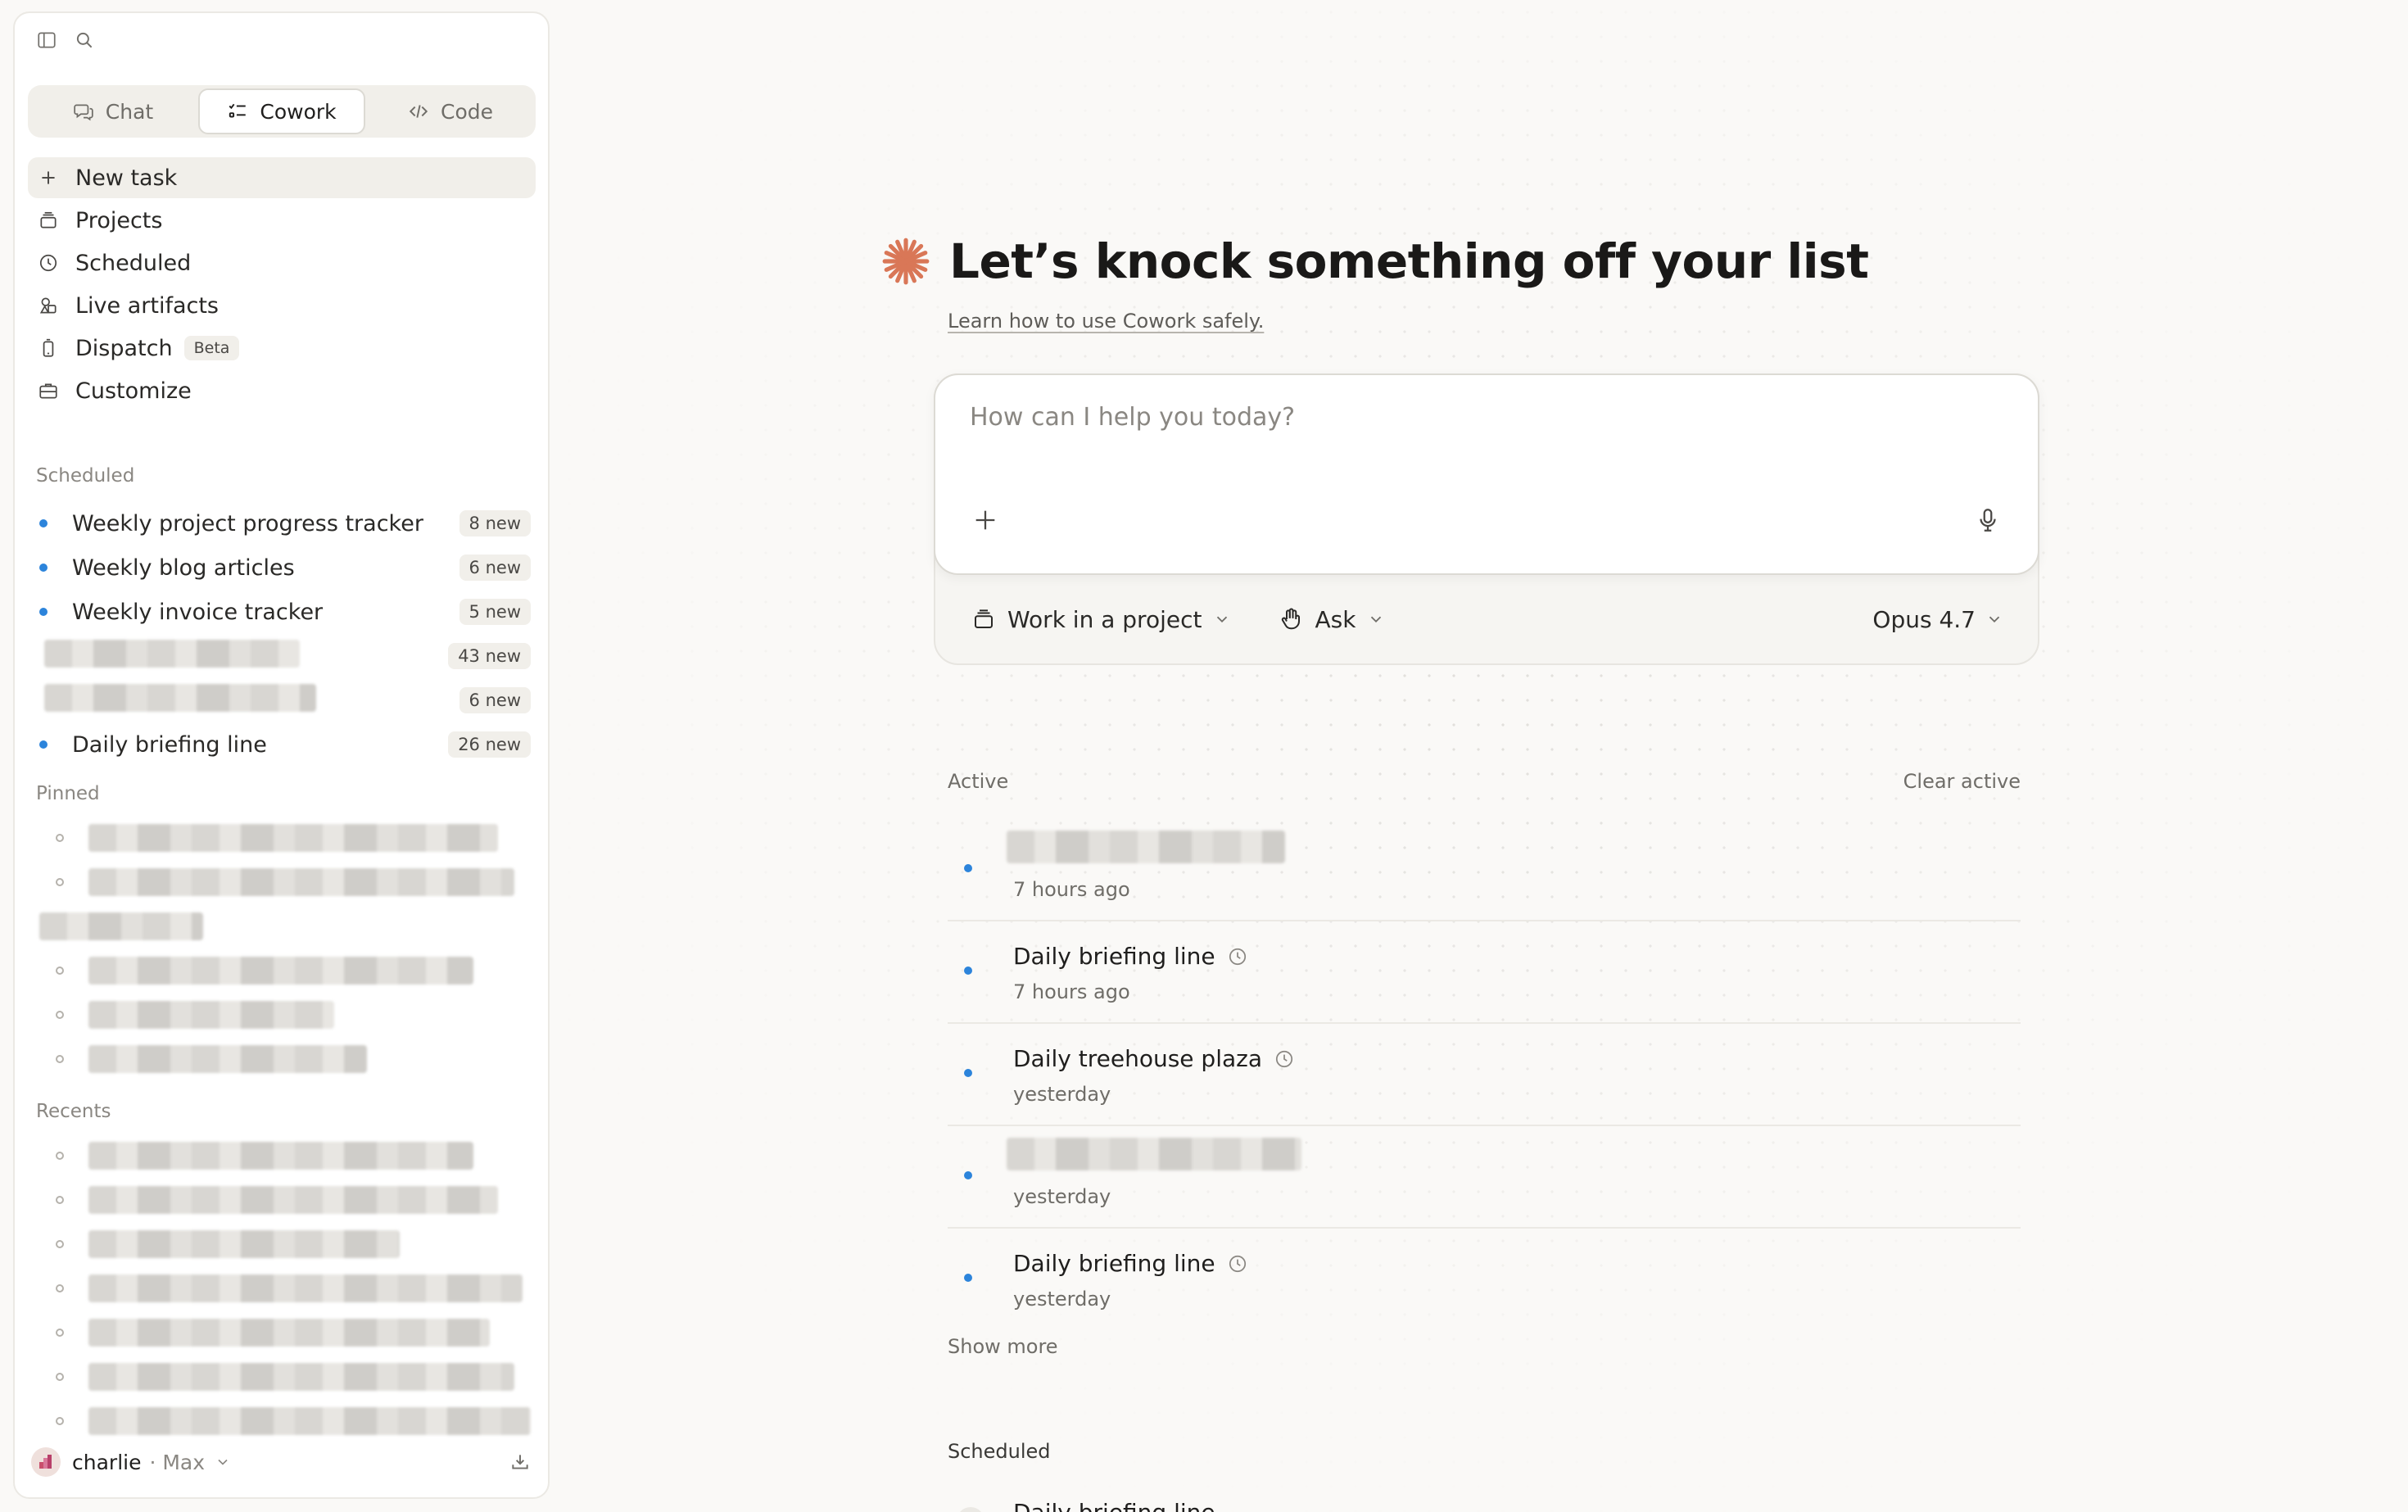  I want to click on redacted-title, so click(243, 656).